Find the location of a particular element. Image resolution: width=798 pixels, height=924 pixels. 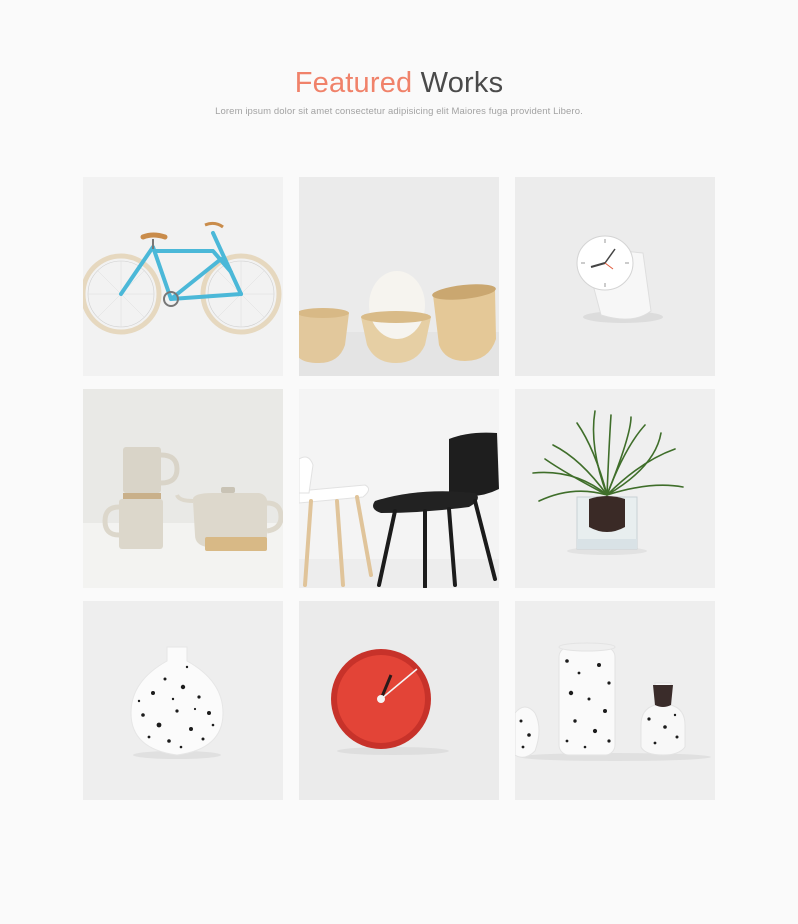

speckled-vessels-icon is located at coordinates (615, 700).